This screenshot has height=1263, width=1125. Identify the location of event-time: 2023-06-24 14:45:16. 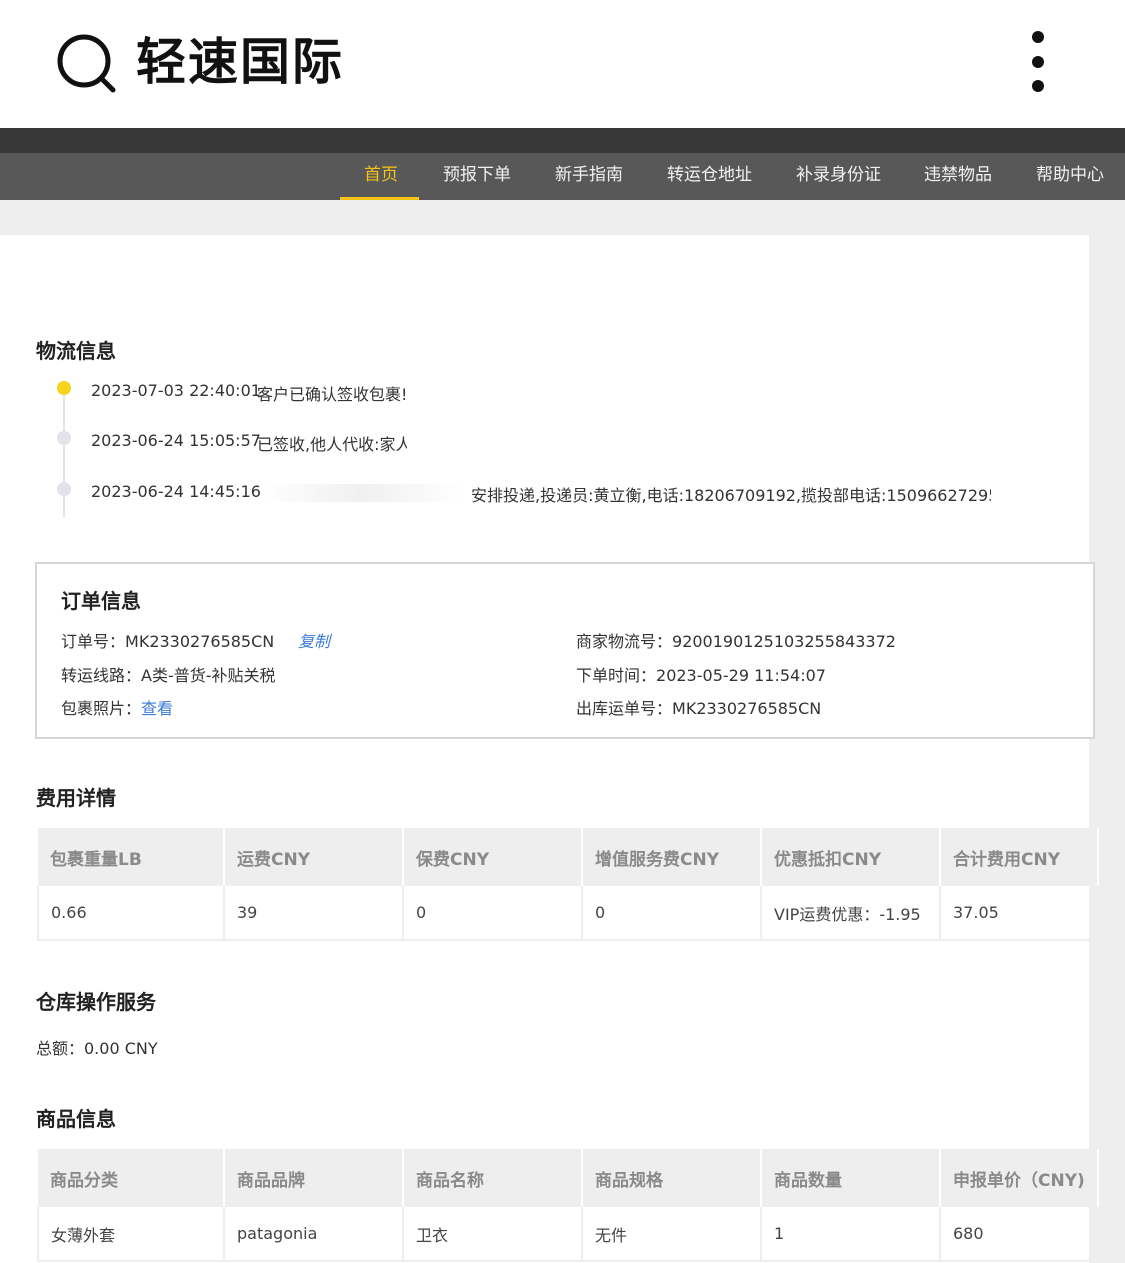
(176, 491).